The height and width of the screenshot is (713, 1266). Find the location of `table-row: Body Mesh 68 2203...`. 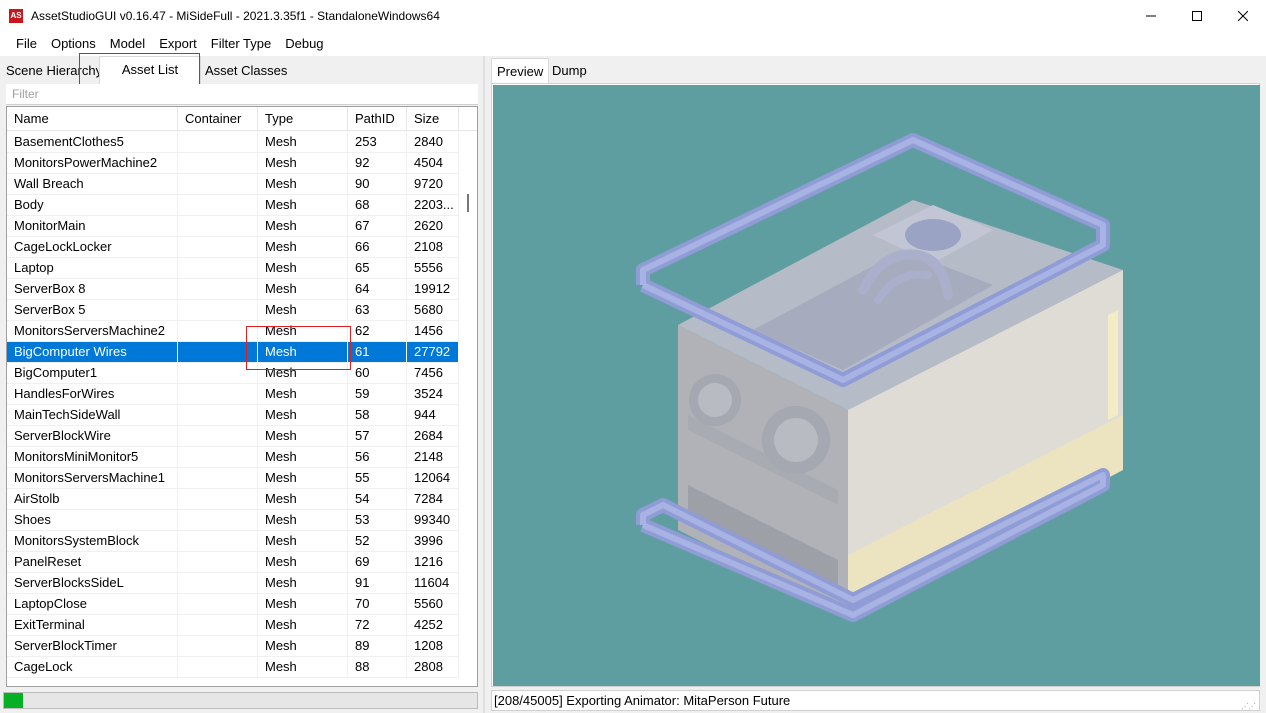

table-row: Body Mesh 68 2203... is located at coordinates (233, 205).